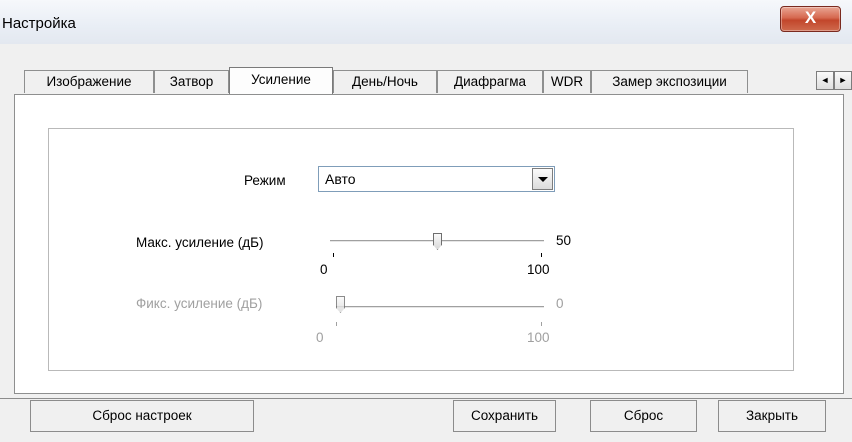  What do you see at coordinates (772, 416) in the screenshot?
I see `close-button: Закрыть` at bounding box center [772, 416].